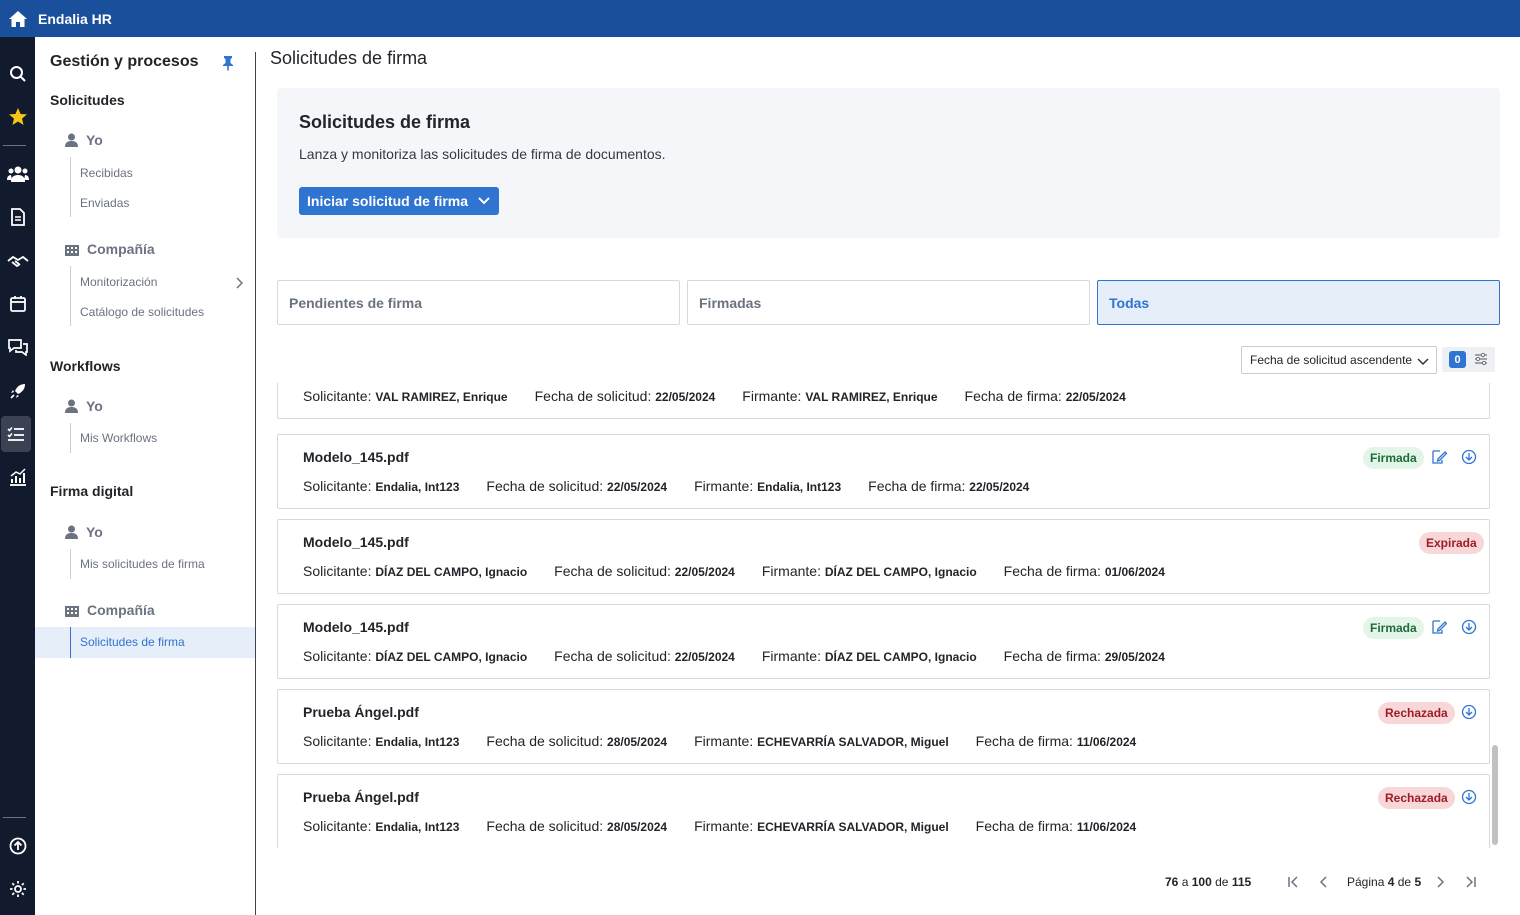  I want to click on request-date: 28/05/2024, so click(637, 742).